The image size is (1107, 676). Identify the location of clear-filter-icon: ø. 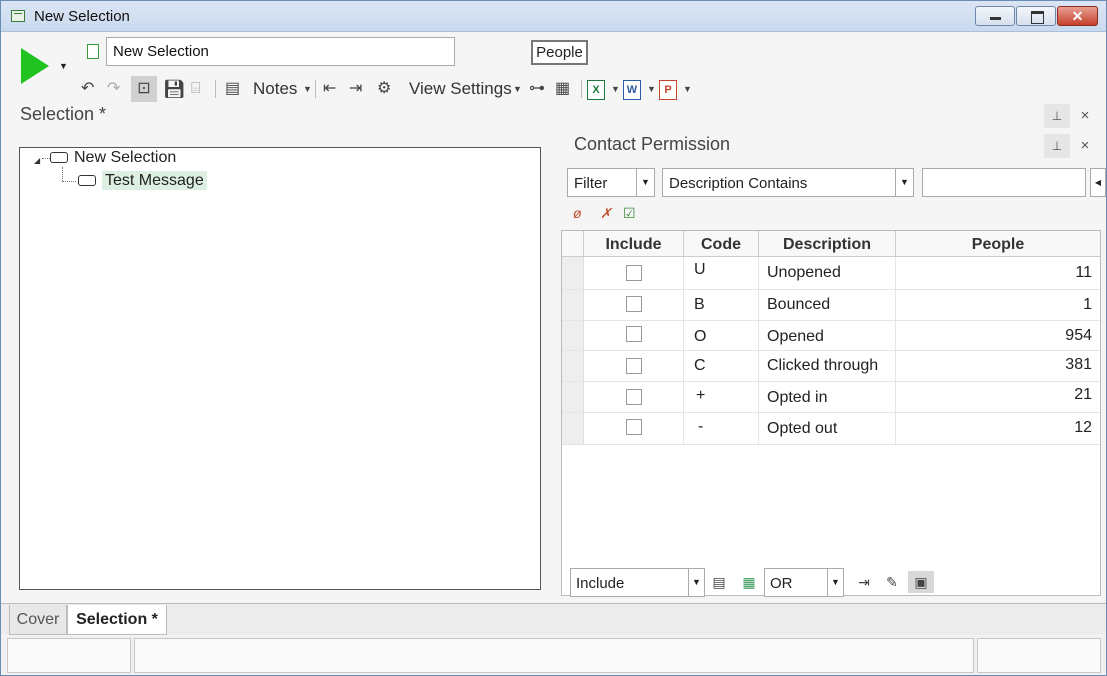
(577, 213).